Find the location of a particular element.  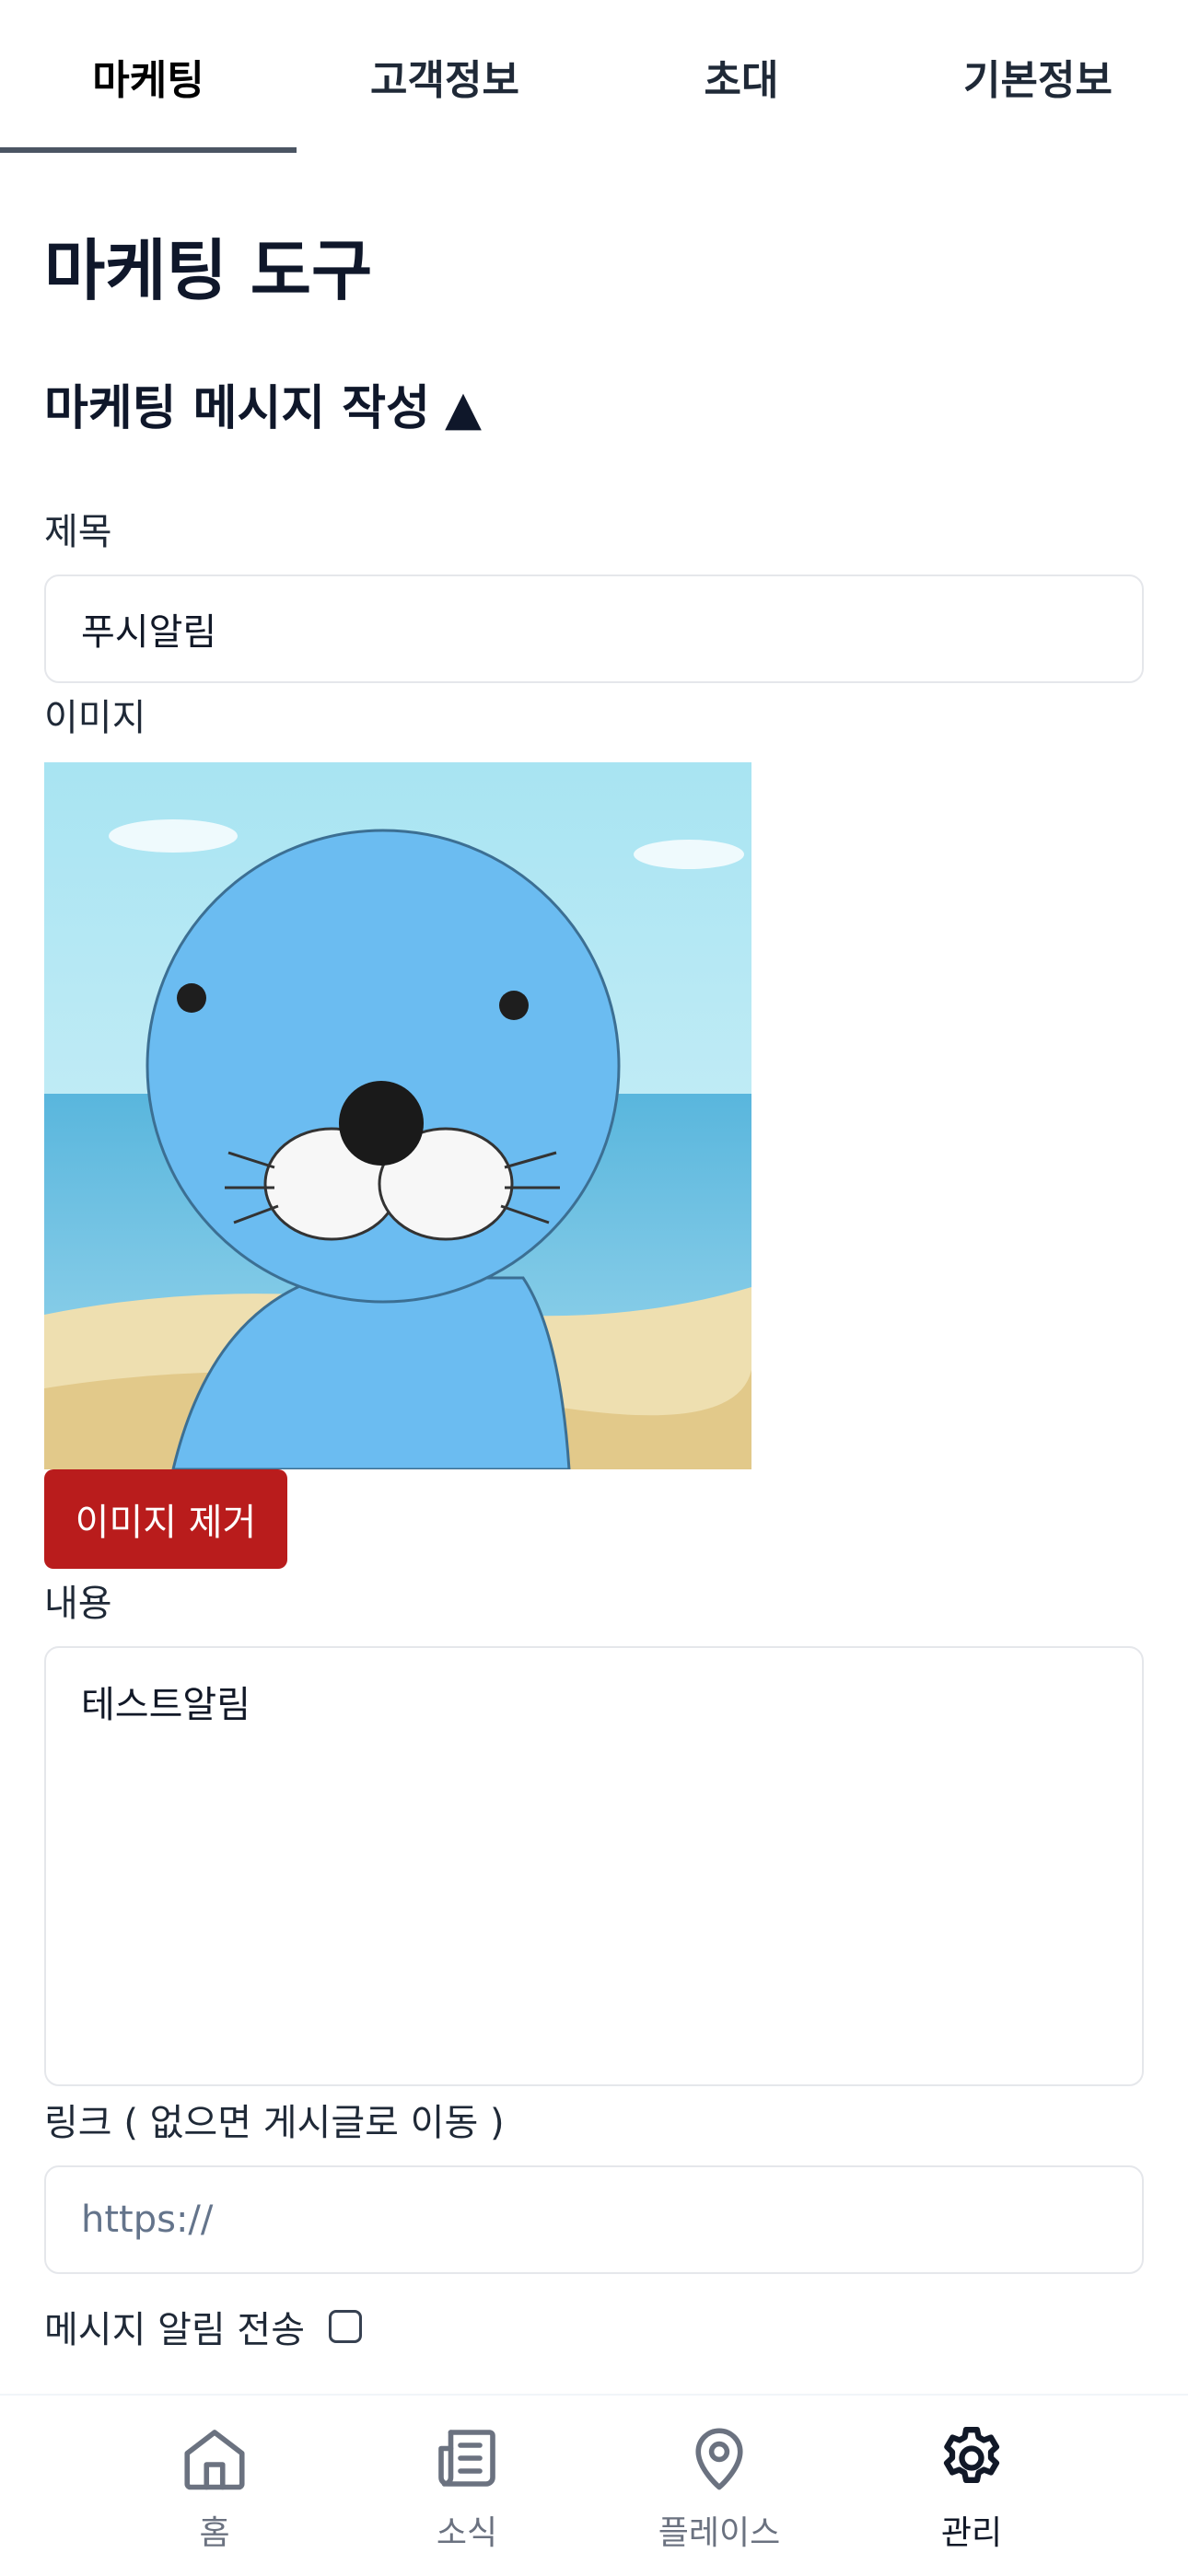

gear-icon is located at coordinates (971, 2458).